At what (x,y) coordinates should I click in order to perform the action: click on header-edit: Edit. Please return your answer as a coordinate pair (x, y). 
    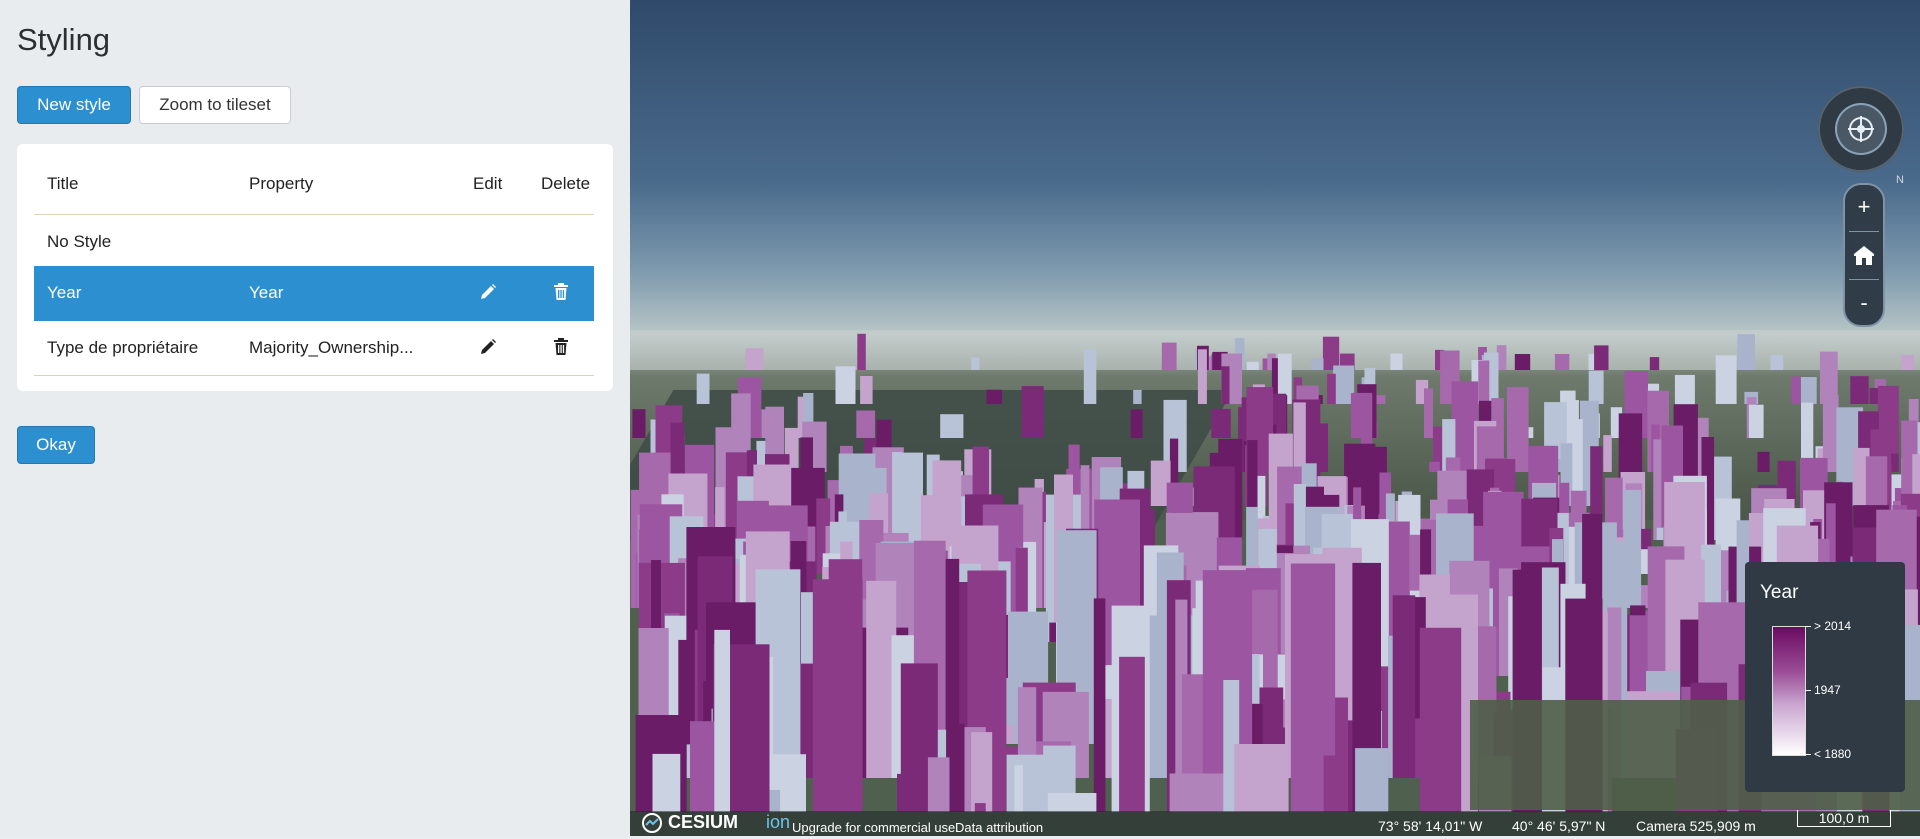
    Looking at the image, I should click on (488, 183).